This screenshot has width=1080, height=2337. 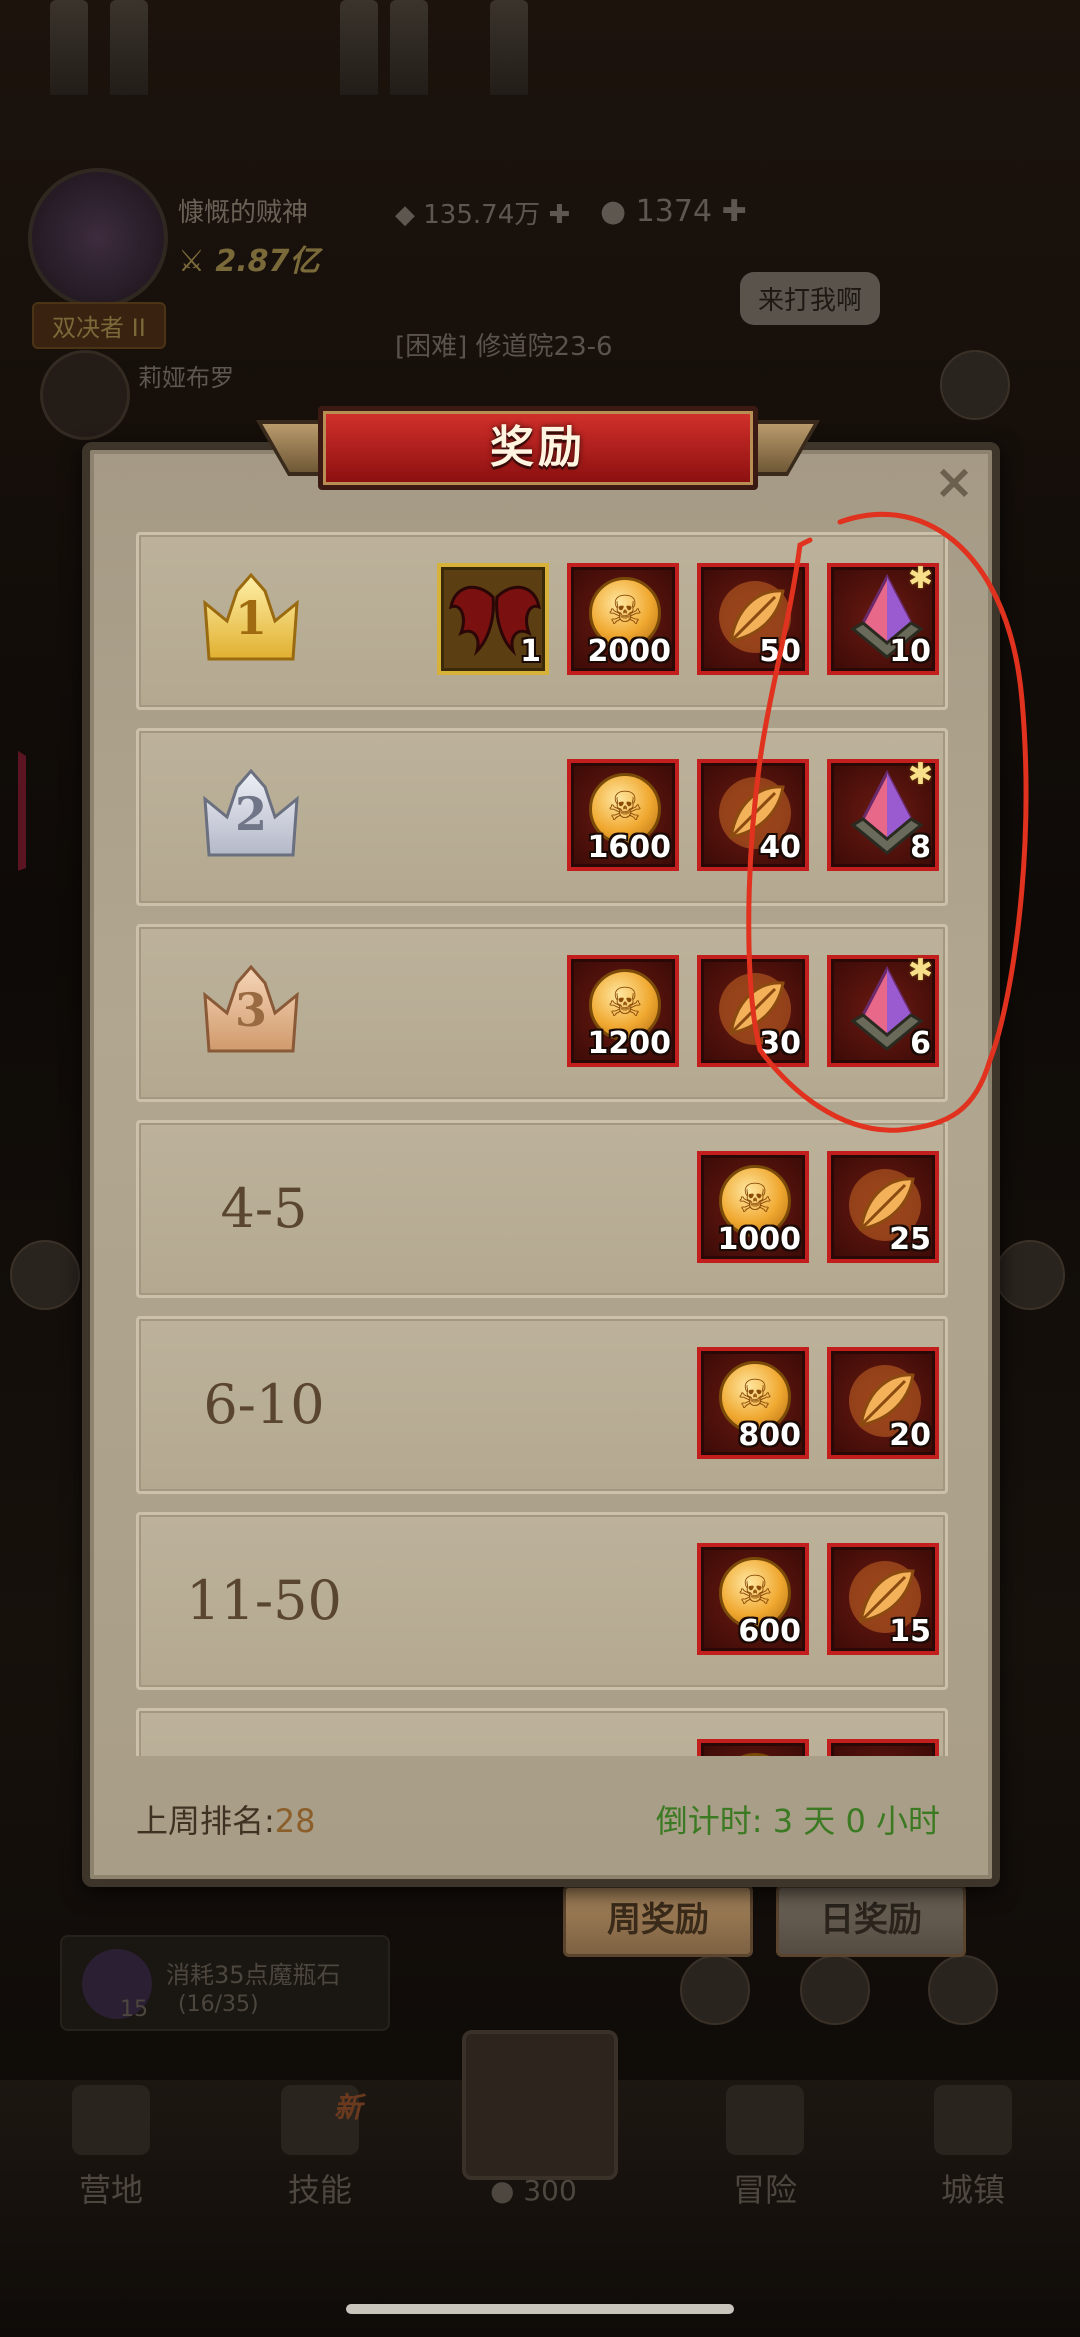 What do you see at coordinates (134, 2009) in the screenshot?
I see `quest-count: 15` at bounding box center [134, 2009].